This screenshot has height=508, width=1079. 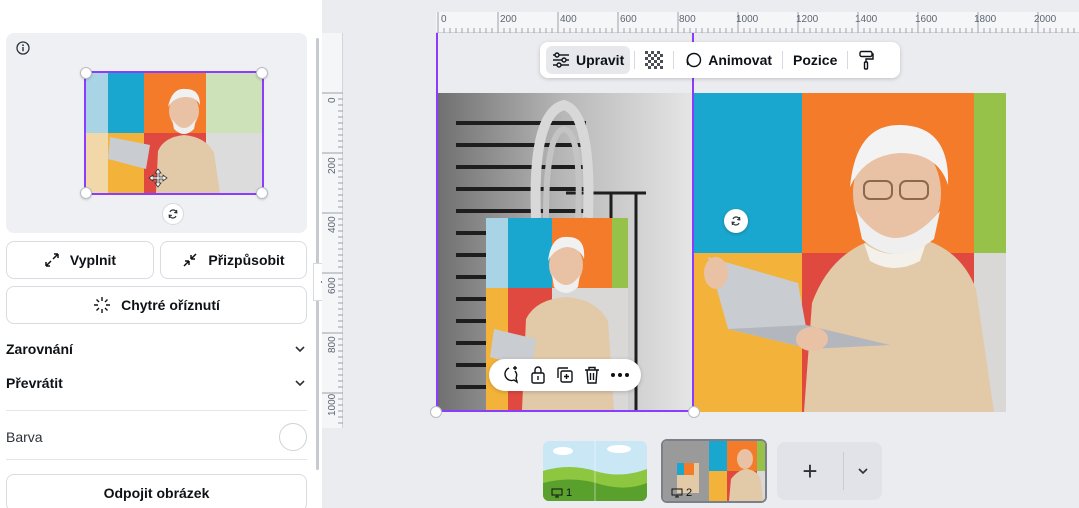 What do you see at coordinates (694, 412) in the screenshot?
I see `resize-handle-bottom-right` at bounding box center [694, 412].